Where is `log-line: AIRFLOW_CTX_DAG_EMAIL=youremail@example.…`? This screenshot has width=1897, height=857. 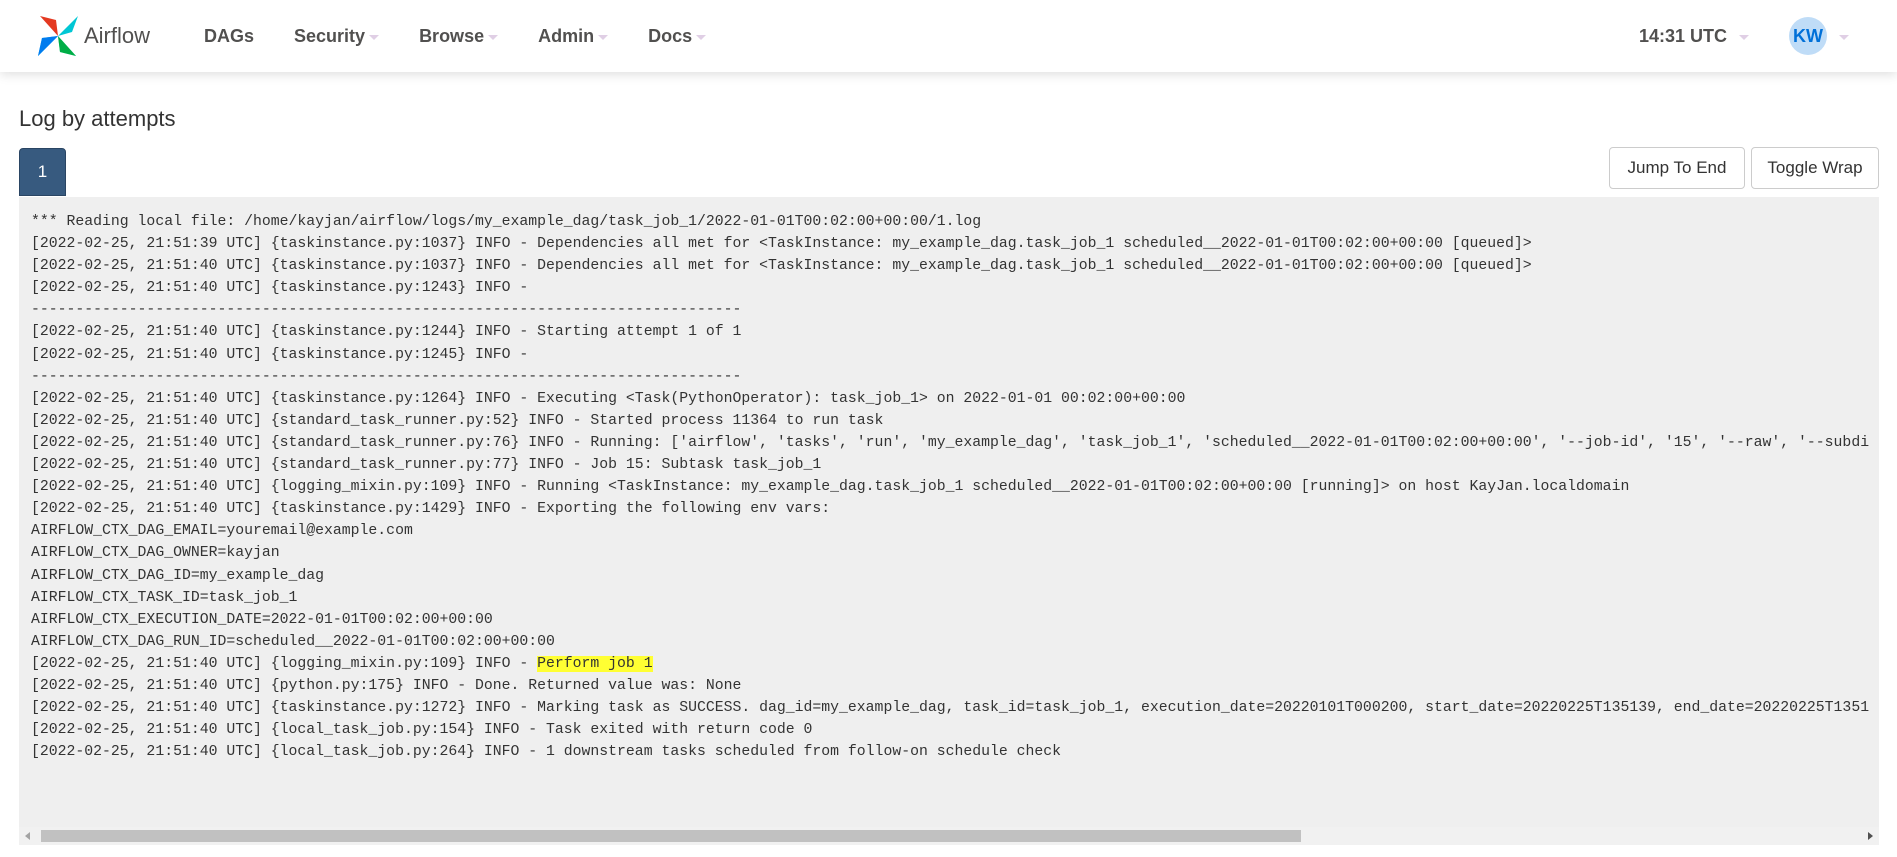
log-line: AIRFLOW_CTX_DAG_EMAIL=youremail@example.… is located at coordinates (222, 531).